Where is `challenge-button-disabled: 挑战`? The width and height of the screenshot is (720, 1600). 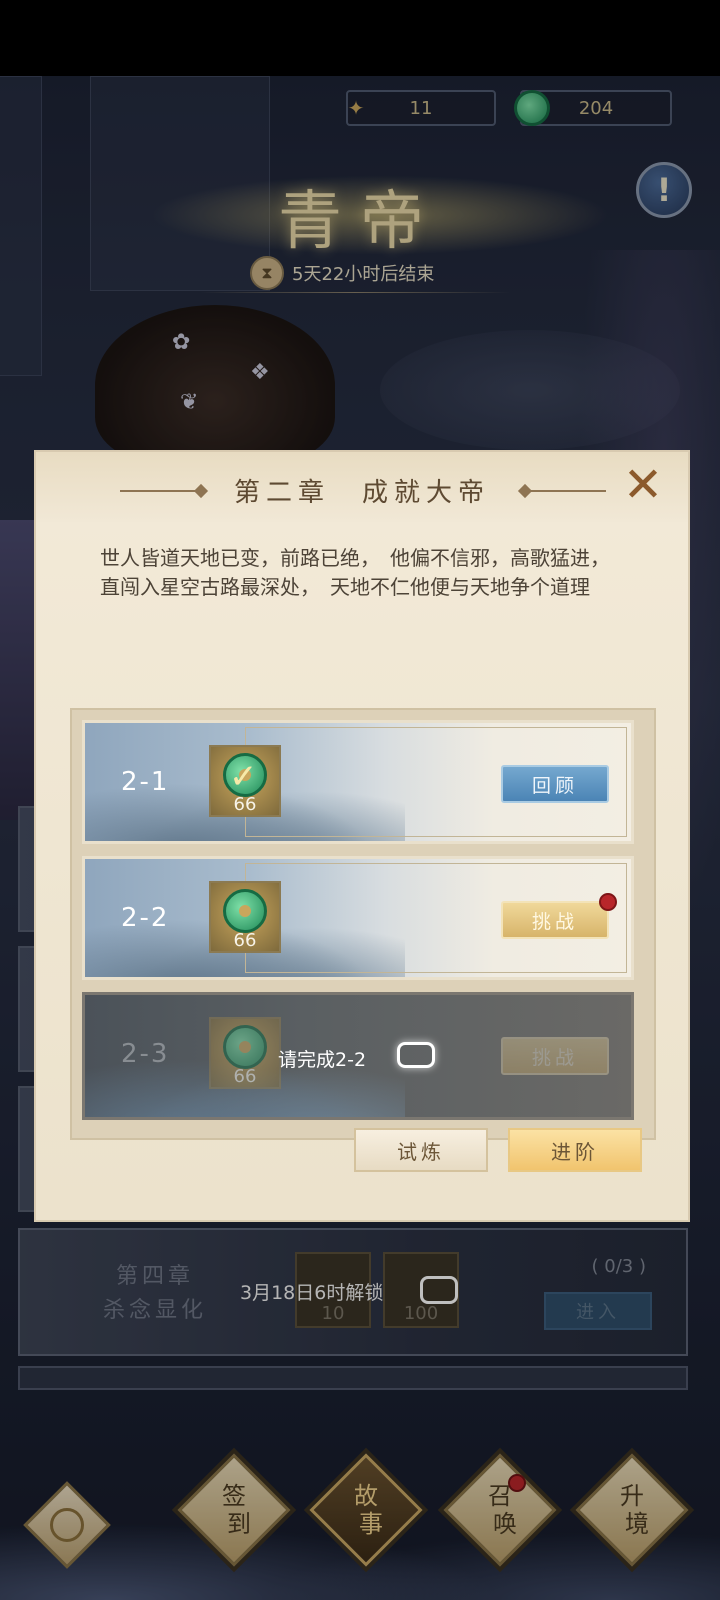 challenge-button-disabled: 挑战 is located at coordinates (555, 1056).